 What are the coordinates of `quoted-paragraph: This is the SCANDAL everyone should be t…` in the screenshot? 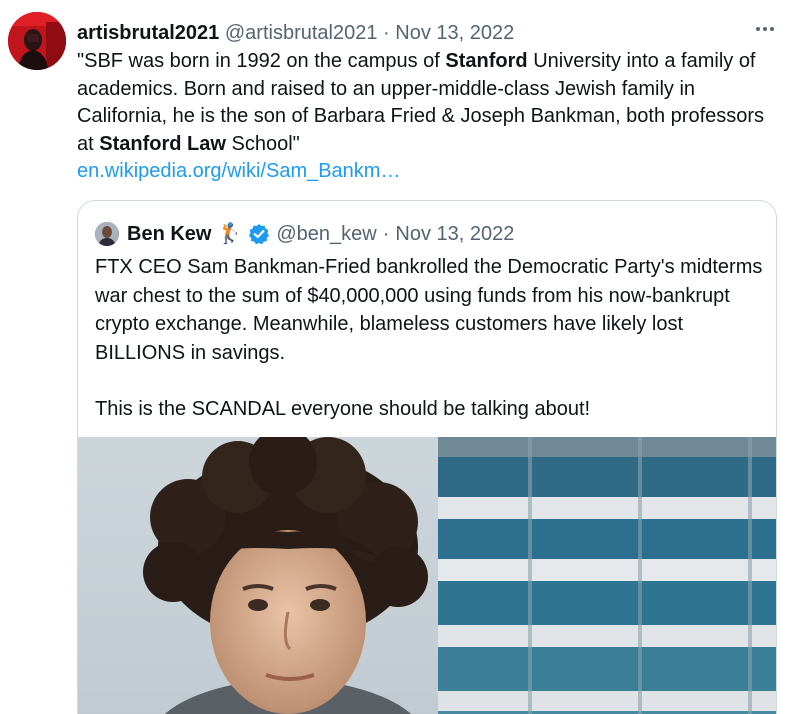 It's located at (343, 409).